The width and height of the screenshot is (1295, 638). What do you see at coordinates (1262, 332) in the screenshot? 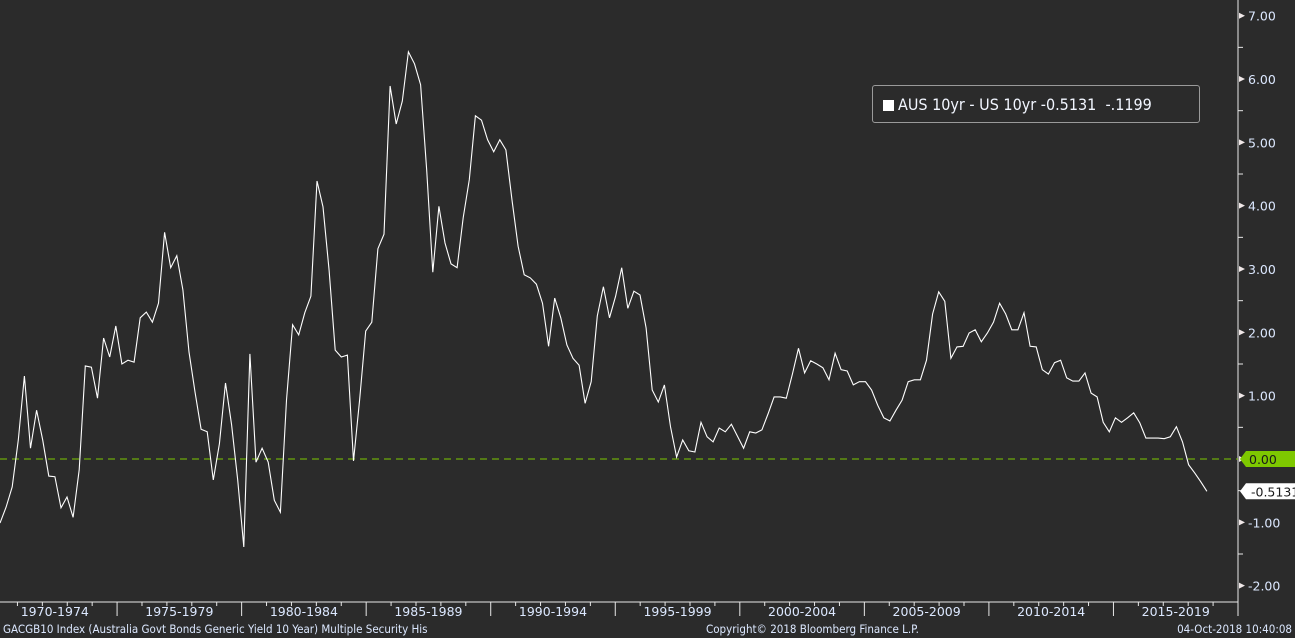
I see `y-tick-label: 2.00` at bounding box center [1262, 332].